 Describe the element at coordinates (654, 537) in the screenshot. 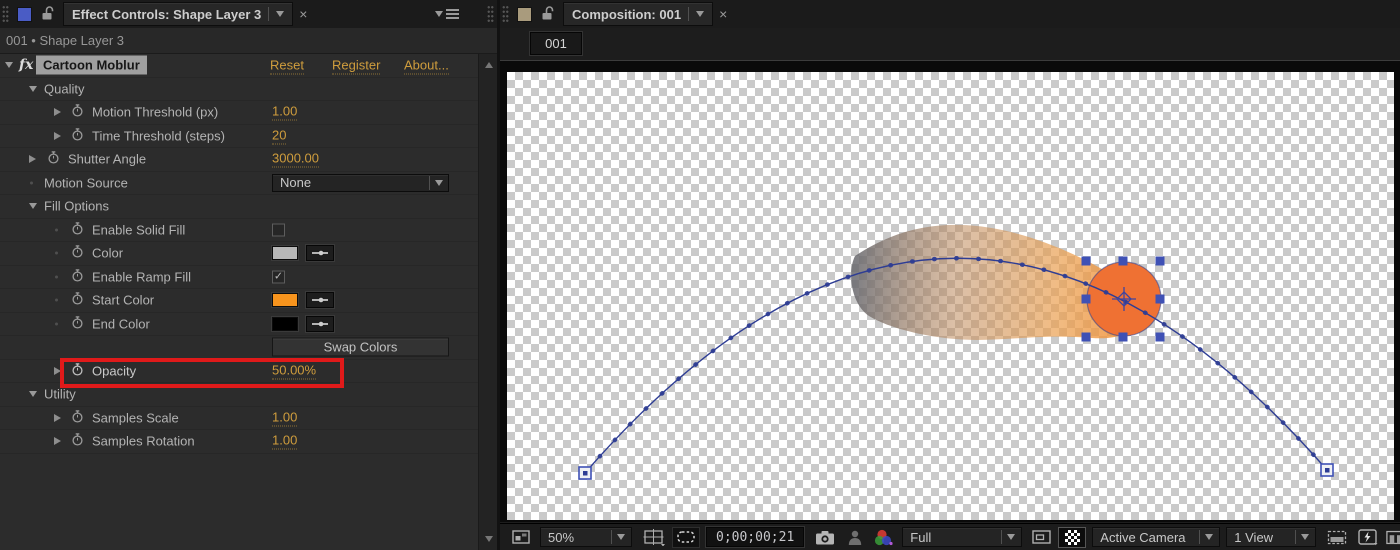

I see `grid-guides-button` at that location.